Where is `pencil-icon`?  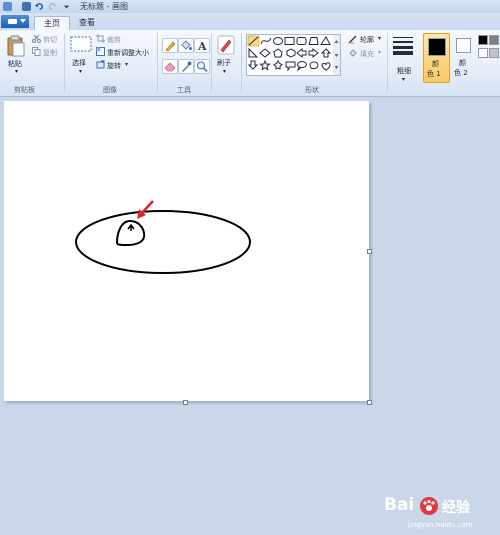
pencil-icon is located at coordinates (170, 46).